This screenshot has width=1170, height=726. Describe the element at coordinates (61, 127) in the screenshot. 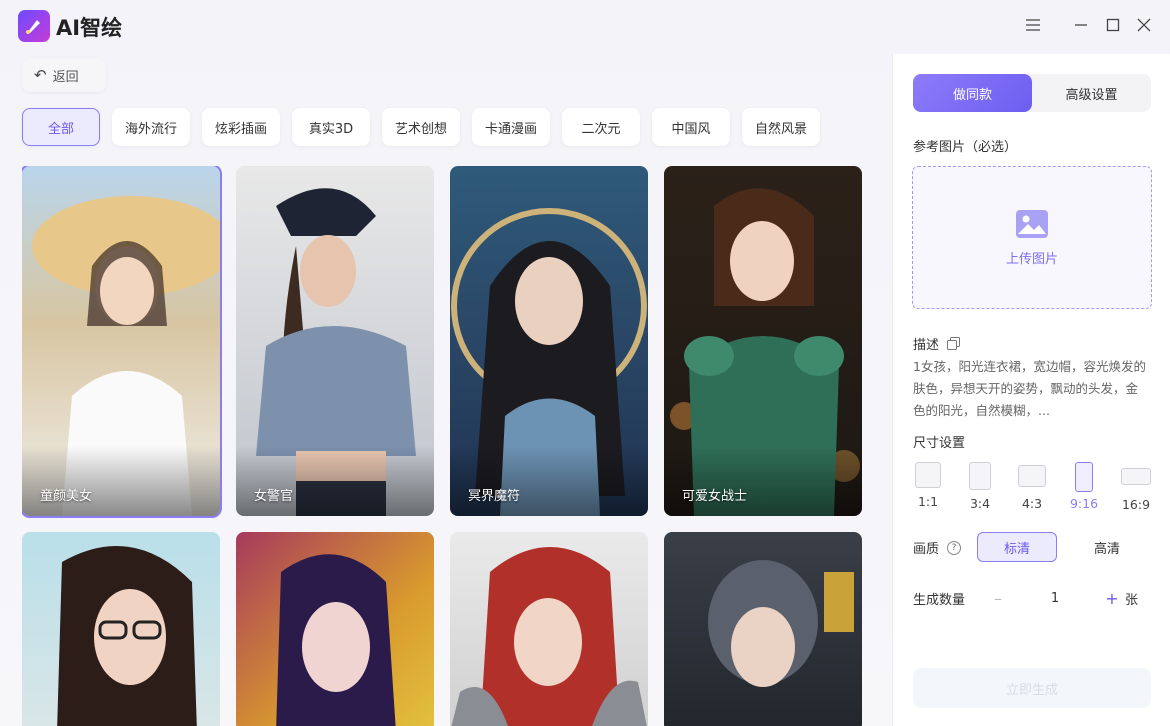

I see `tab-all: 全部` at that location.